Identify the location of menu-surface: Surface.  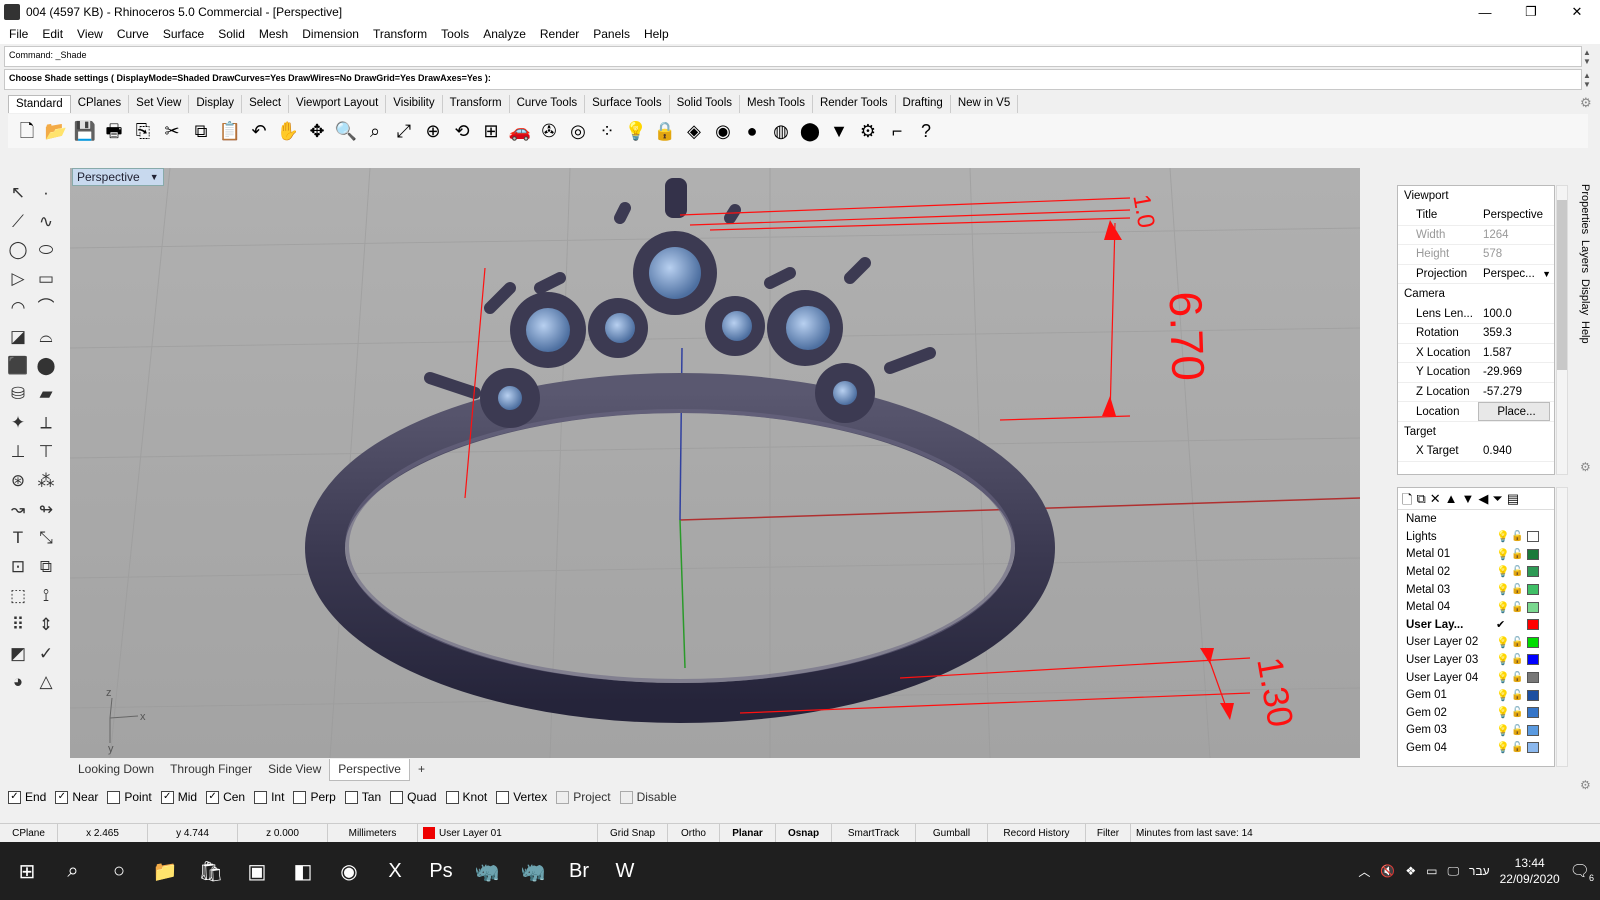
(183, 34).